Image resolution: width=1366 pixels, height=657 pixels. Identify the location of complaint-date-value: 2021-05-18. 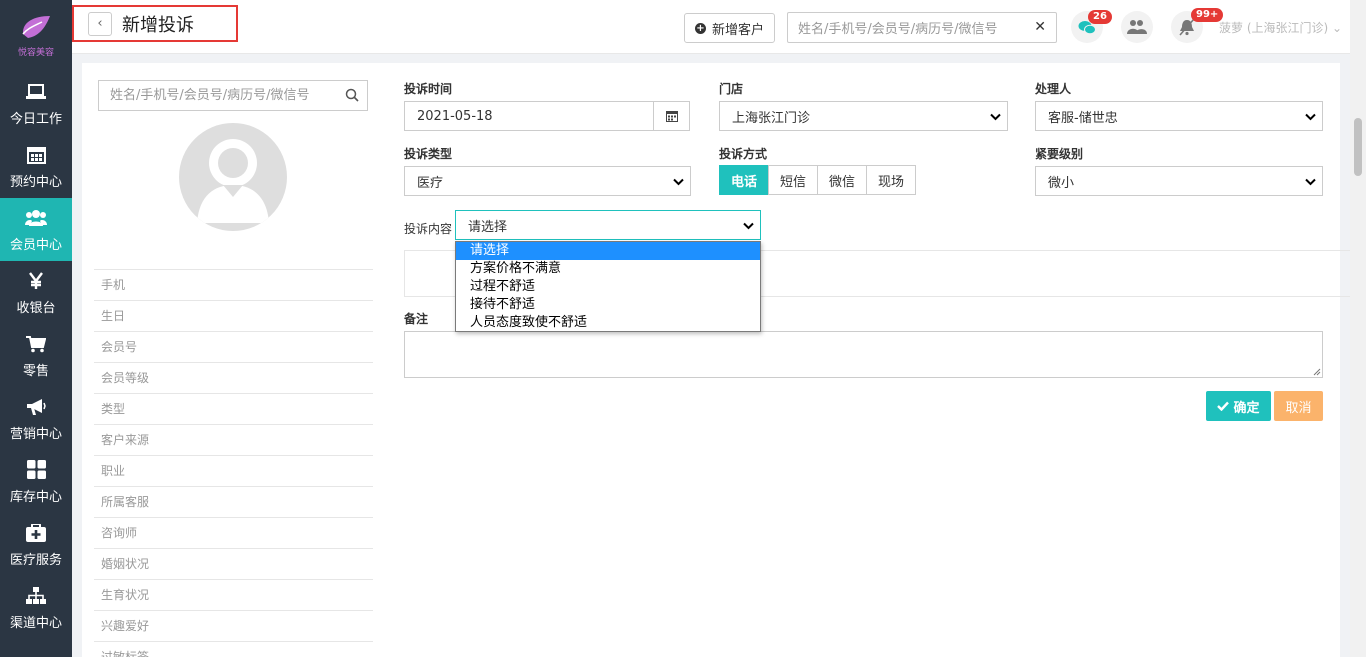
(455, 116).